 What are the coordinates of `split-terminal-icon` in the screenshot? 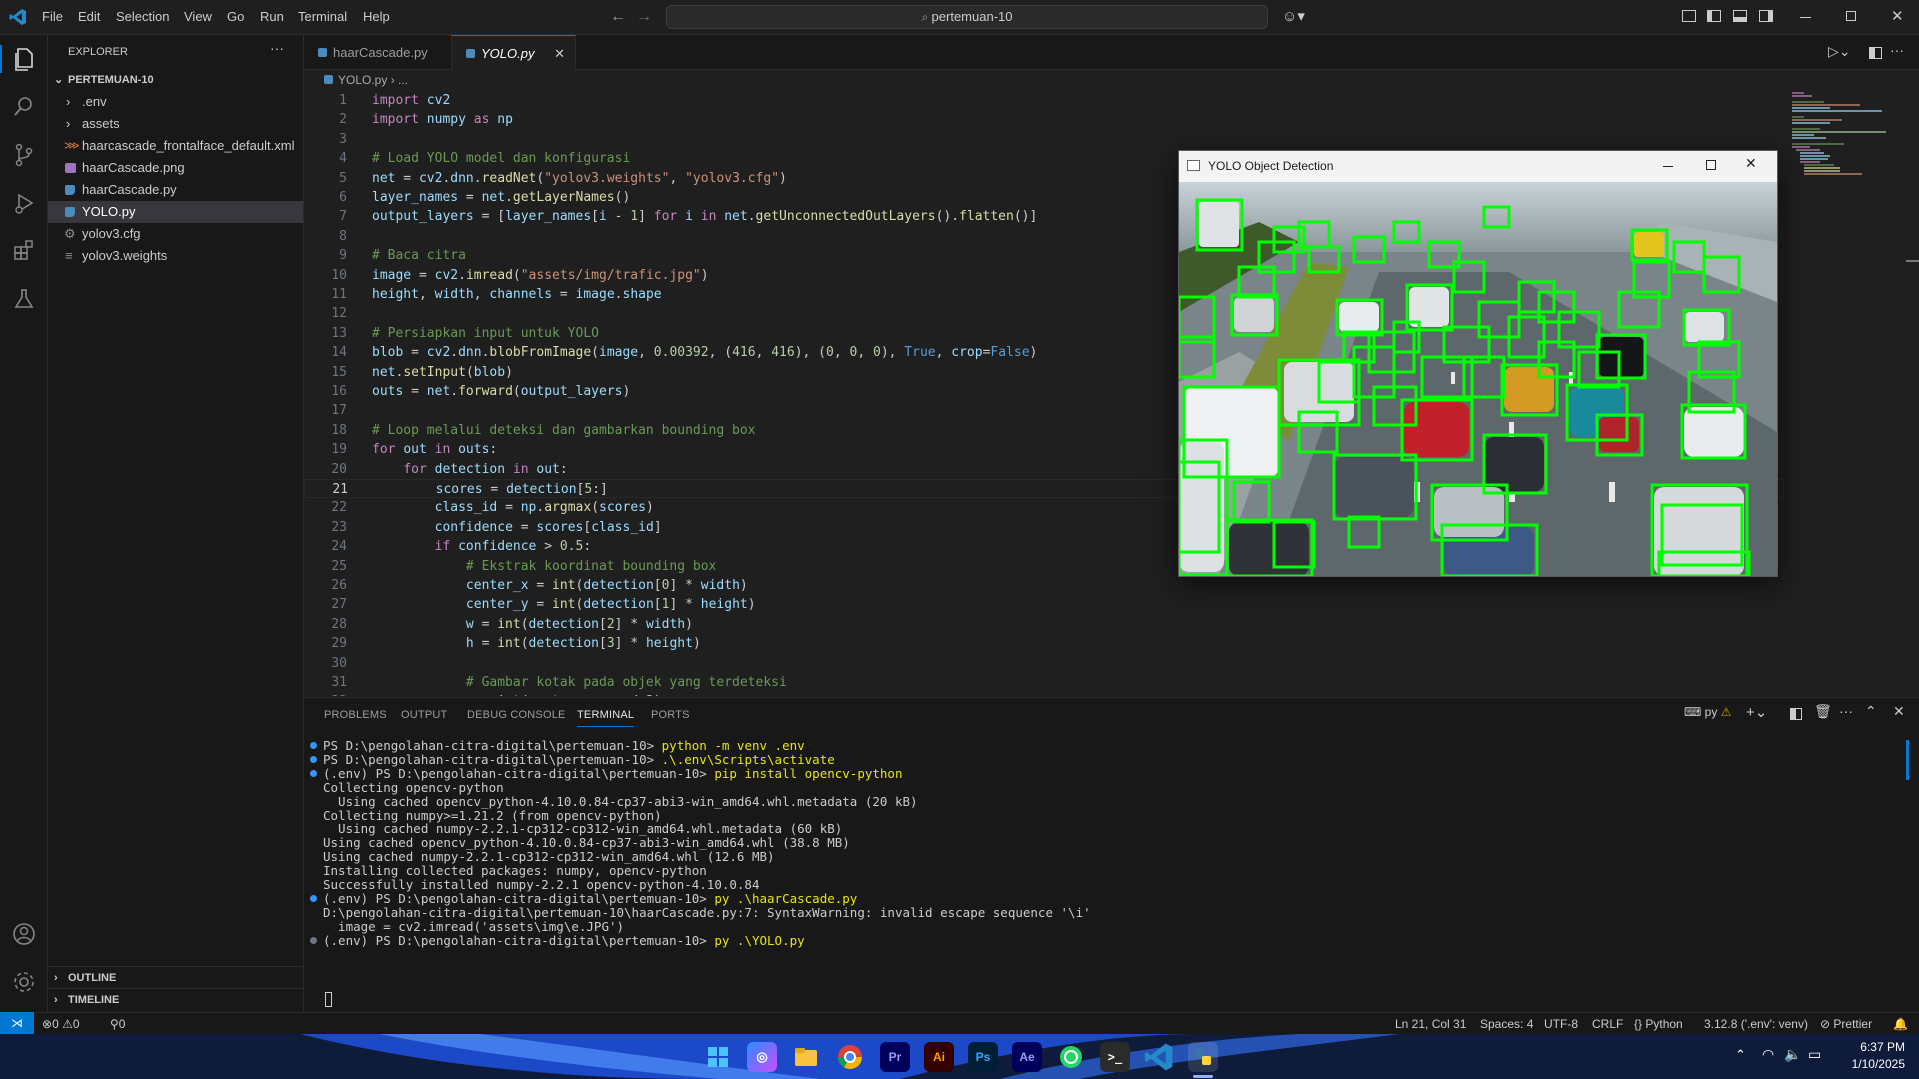 It's located at (1796, 714).